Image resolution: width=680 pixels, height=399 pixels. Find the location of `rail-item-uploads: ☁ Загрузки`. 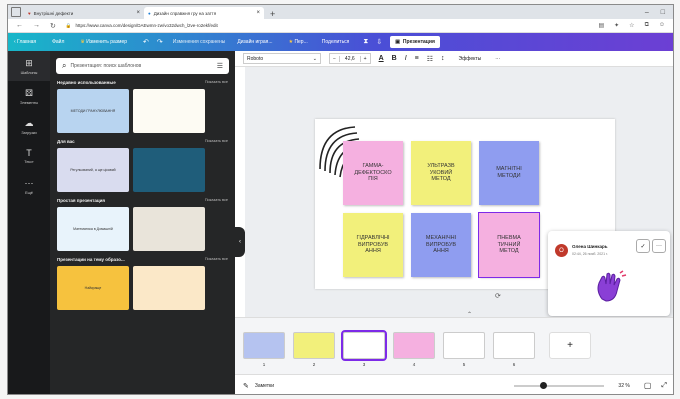

rail-item-uploads: ☁ Загрузки is located at coordinates (29, 126).